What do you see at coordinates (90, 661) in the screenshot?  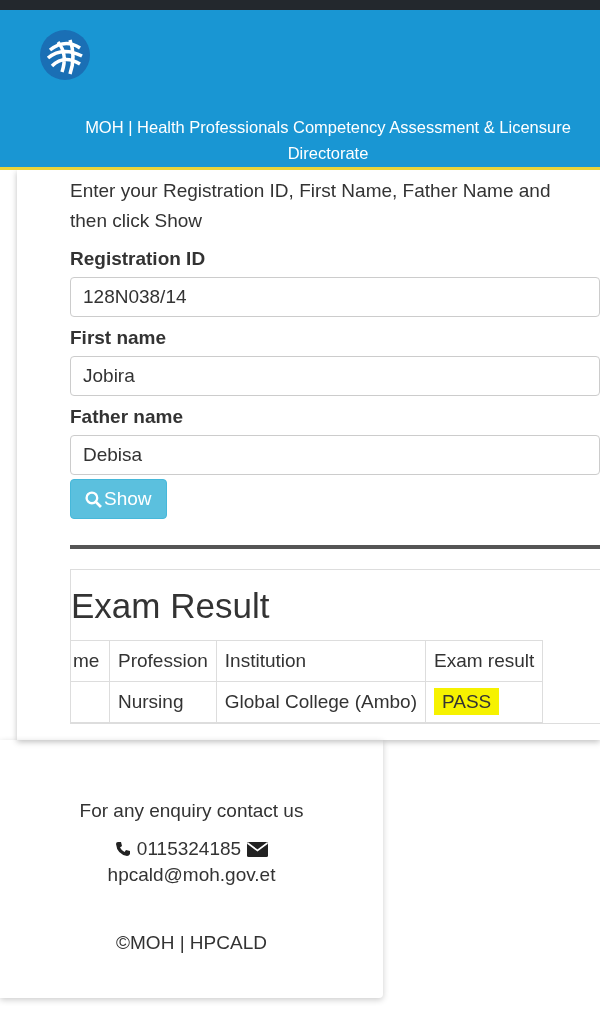 I see `column-header: me` at bounding box center [90, 661].